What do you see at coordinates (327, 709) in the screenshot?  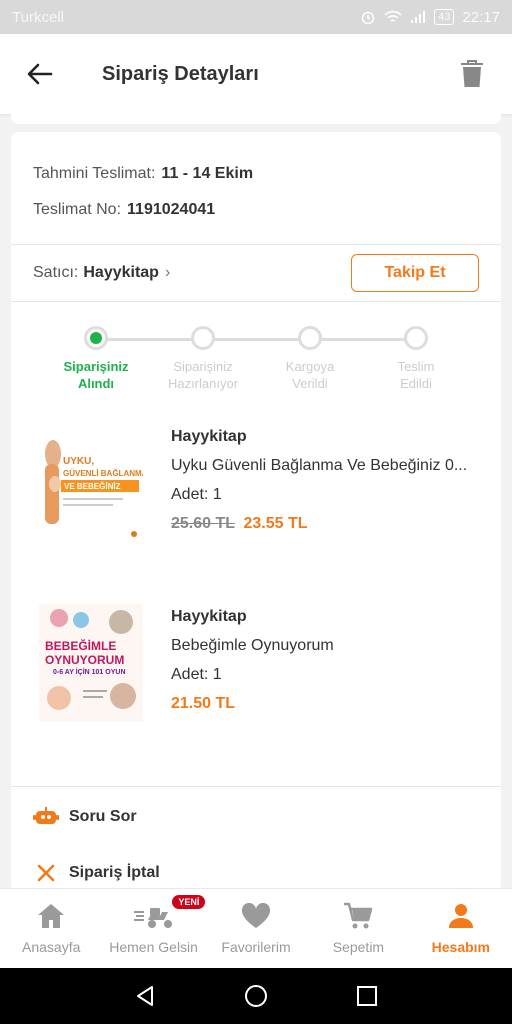 I see `product-price: 21.50 TL` at bounding box center [327, 709].